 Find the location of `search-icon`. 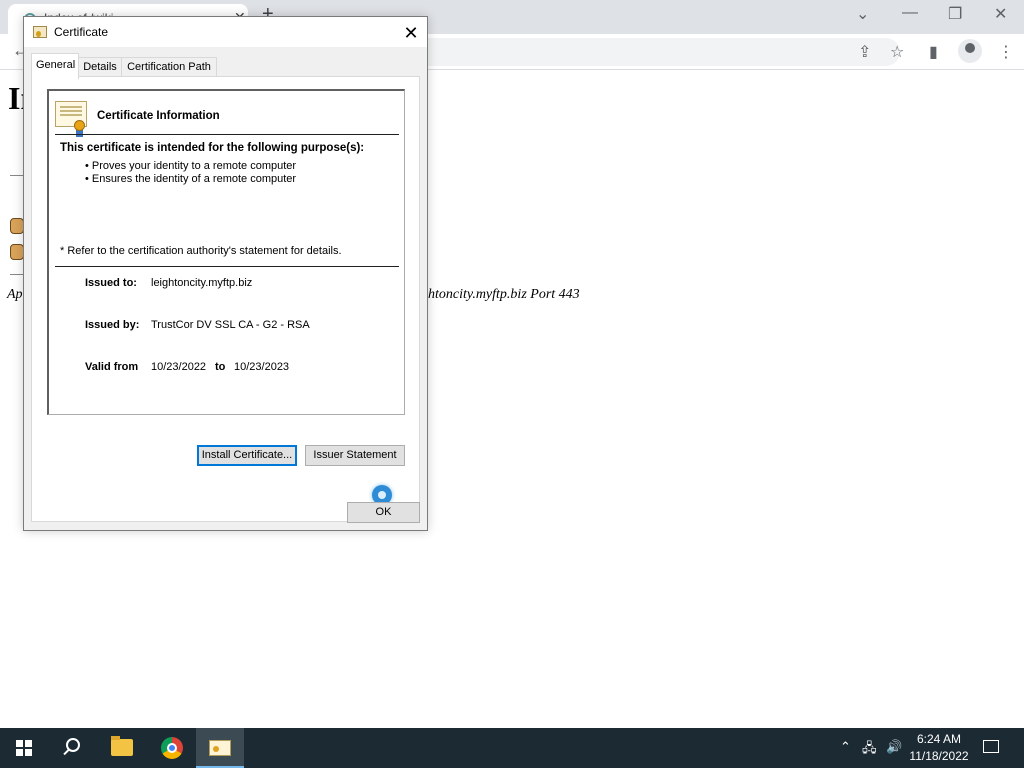

search-icon is located at coordinates (73, 745).